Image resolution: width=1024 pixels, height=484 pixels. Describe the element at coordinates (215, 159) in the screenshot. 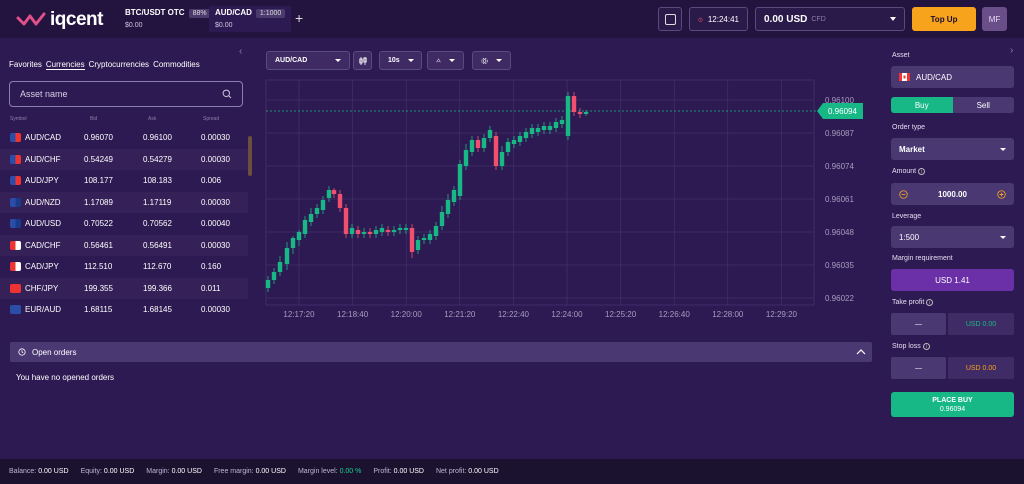

I see `asset-spread: 0.00030` at that location.